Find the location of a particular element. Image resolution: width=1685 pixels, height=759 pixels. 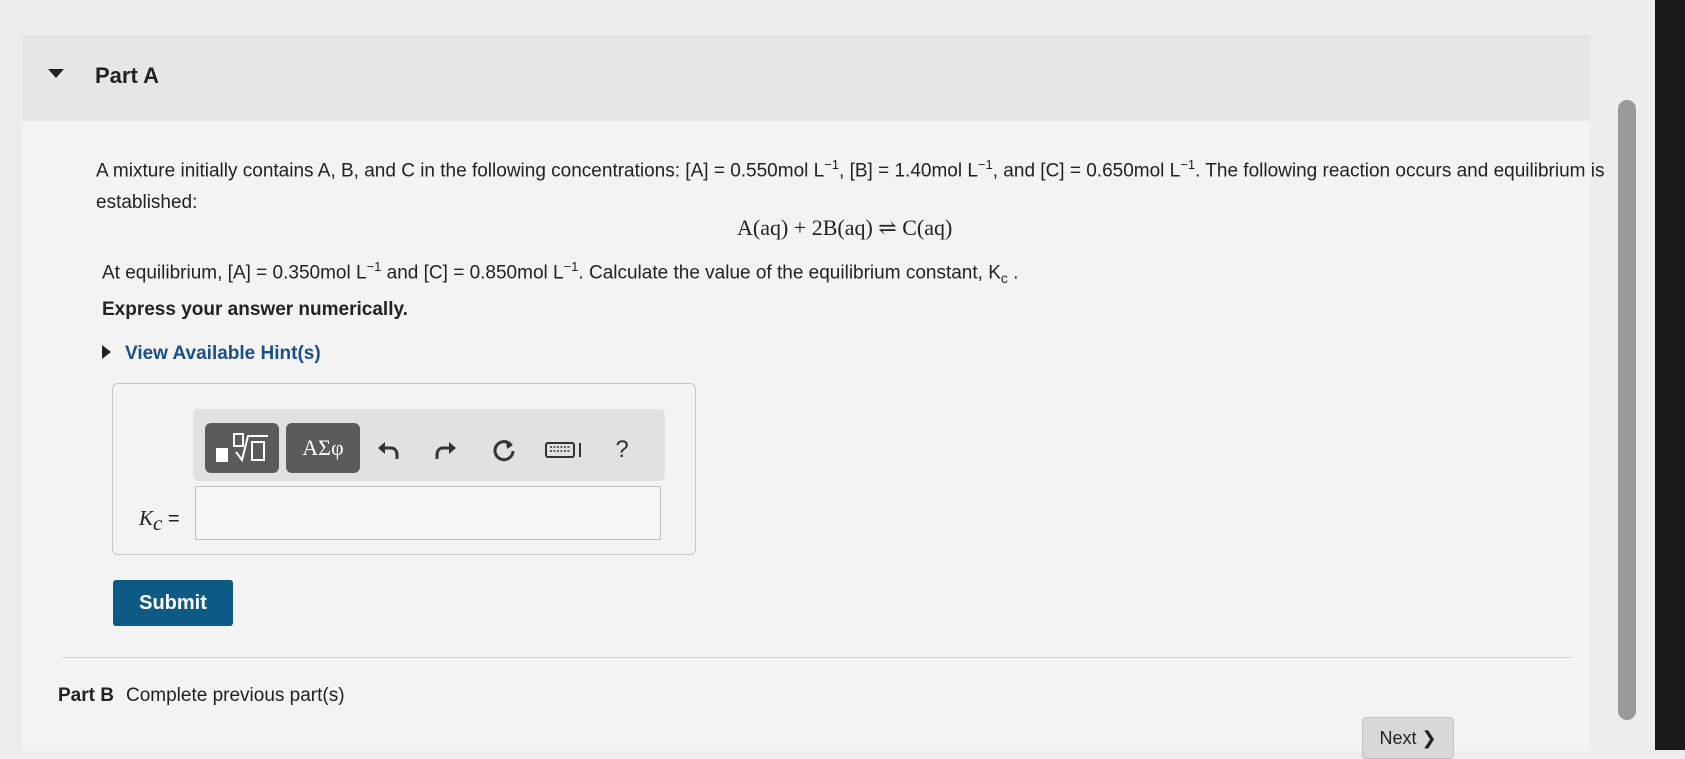

part-b-header: Part B Complete previous part(s) is located at coordinates (201, 696).